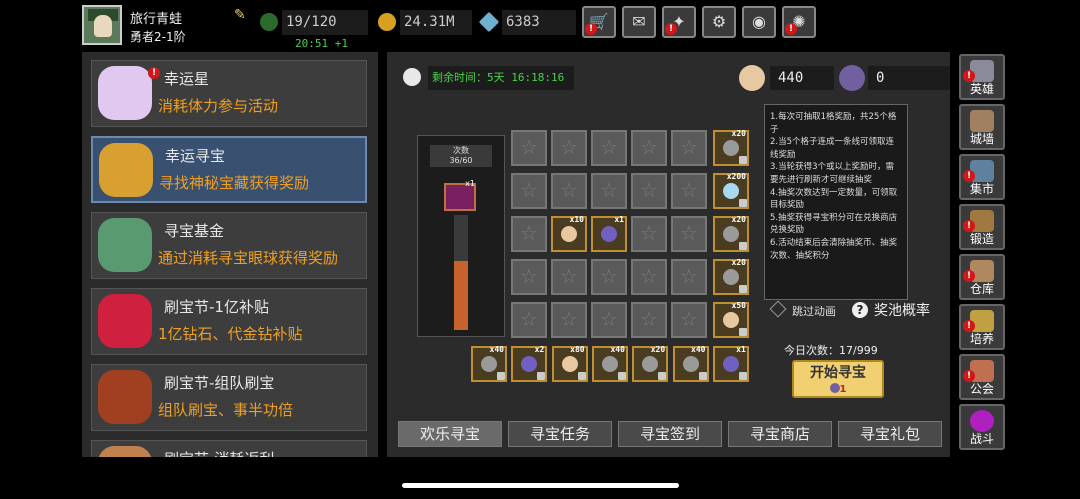  Describe the element at coordinates (741, 349) in the screenshot. I see `reward-qty: x1` at that location.